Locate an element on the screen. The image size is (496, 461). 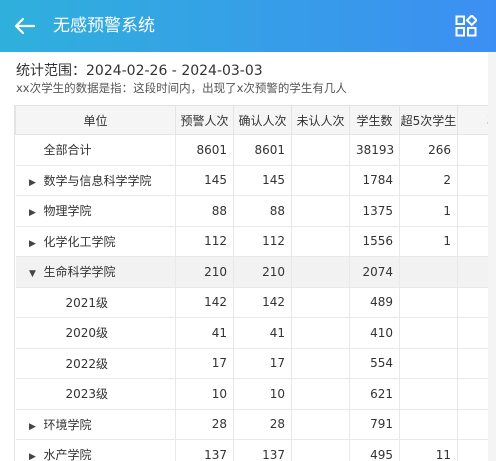
column-header: 未认人次 is located at coordinates (320, 120).